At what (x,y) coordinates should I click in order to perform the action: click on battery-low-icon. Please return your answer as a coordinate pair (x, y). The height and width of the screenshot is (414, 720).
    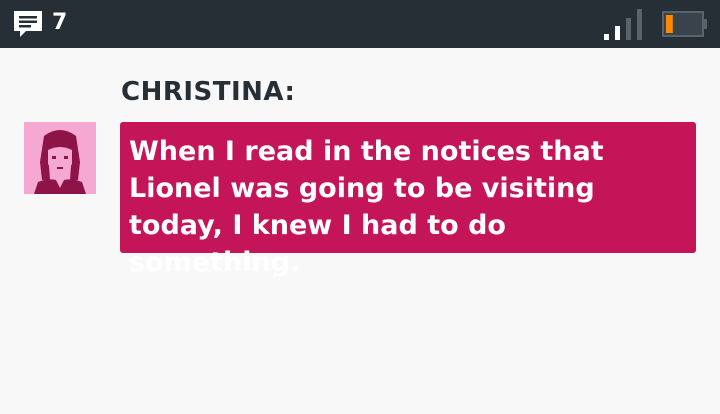
    Looking at the image, I should click on (684, 24).